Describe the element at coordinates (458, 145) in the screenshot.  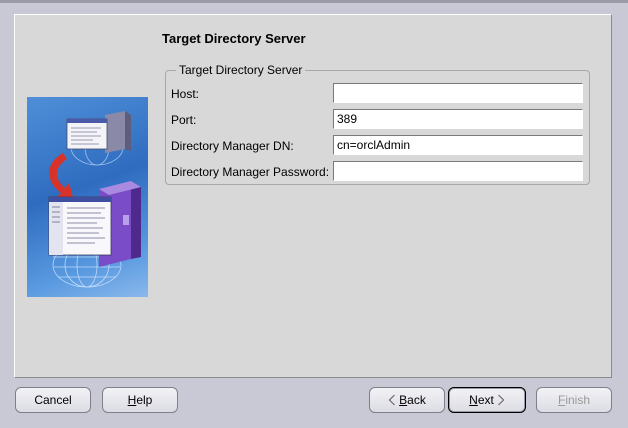
I see `directory-manager-dn-input` at that location.